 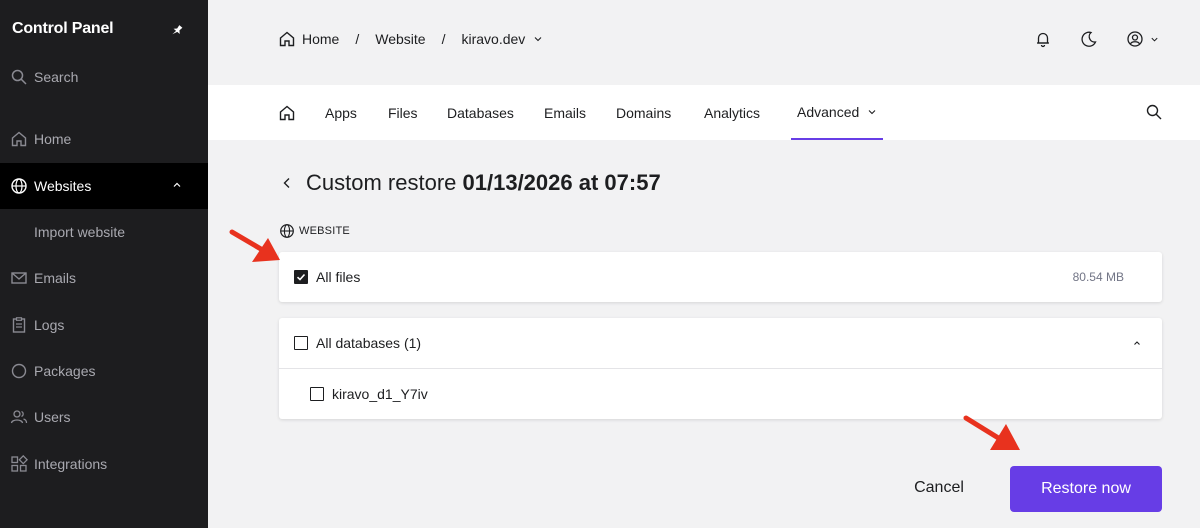 I want to click on sidebar-item-label: Websites, so click(x=63, y=186).